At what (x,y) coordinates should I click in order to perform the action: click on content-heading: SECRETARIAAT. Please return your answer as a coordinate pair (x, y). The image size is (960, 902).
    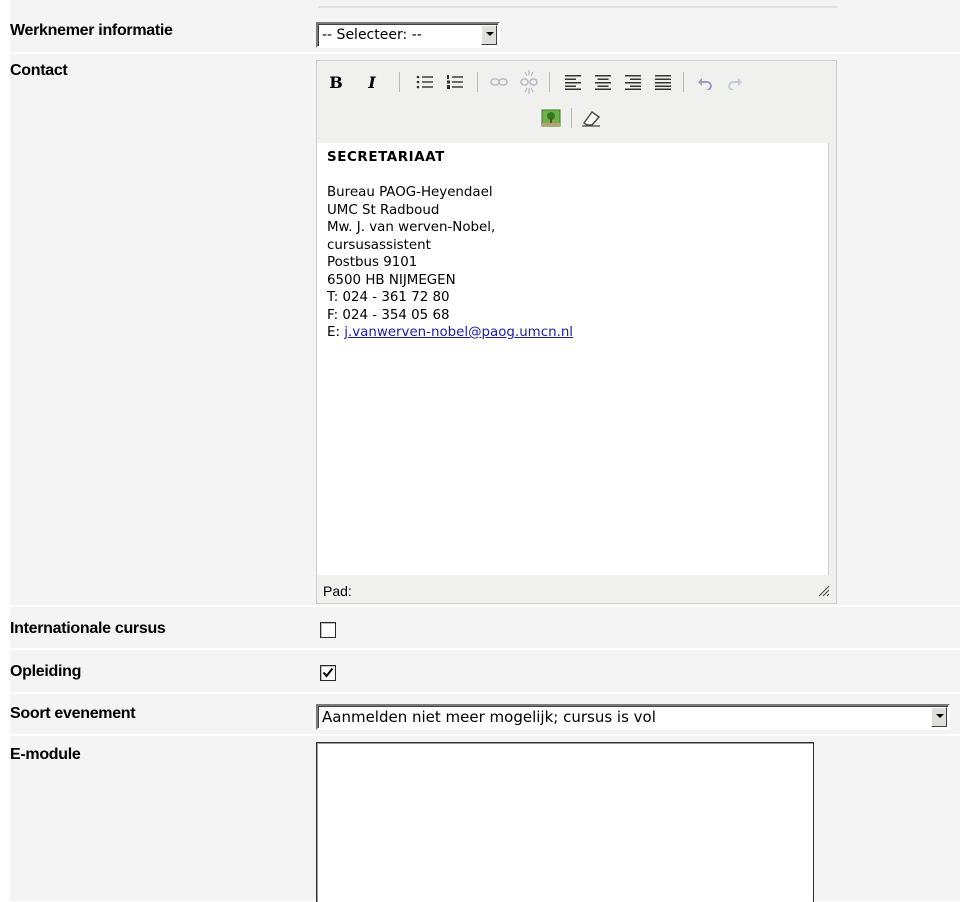
    Looking at the image, I should click on (386, 157).